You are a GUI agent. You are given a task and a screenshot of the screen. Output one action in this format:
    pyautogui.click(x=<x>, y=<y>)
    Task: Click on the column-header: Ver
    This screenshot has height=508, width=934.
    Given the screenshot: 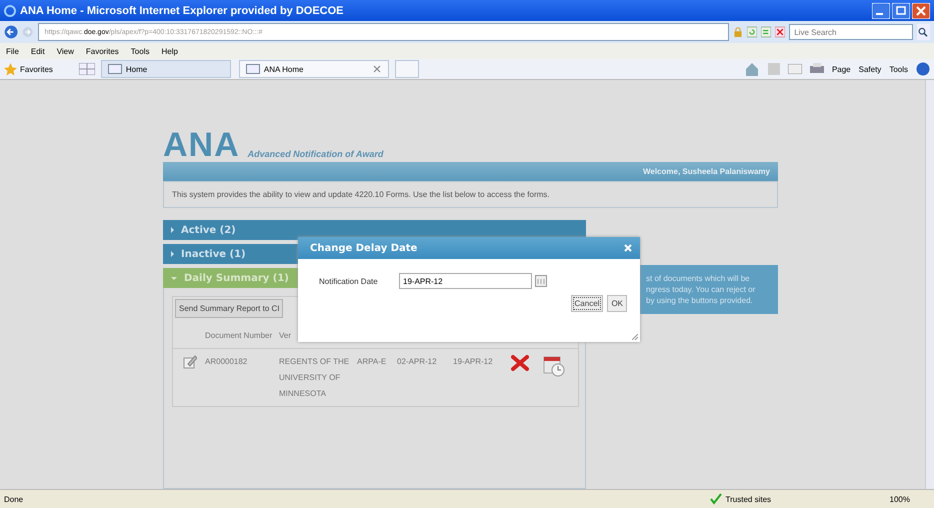 What is the action you would take?
    pyautogui.click(x=285, y=335)
    